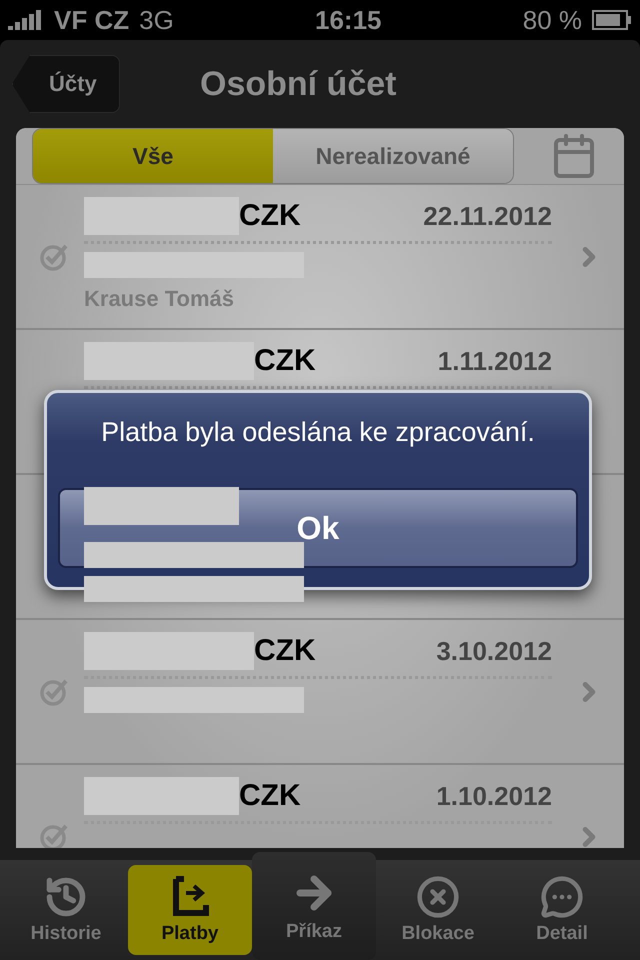 This screenshot has height=960, width=640. Describe the element at coordinates (494, 651) in the screenshot. I see `payment-date: 3.10.2012` at that location.